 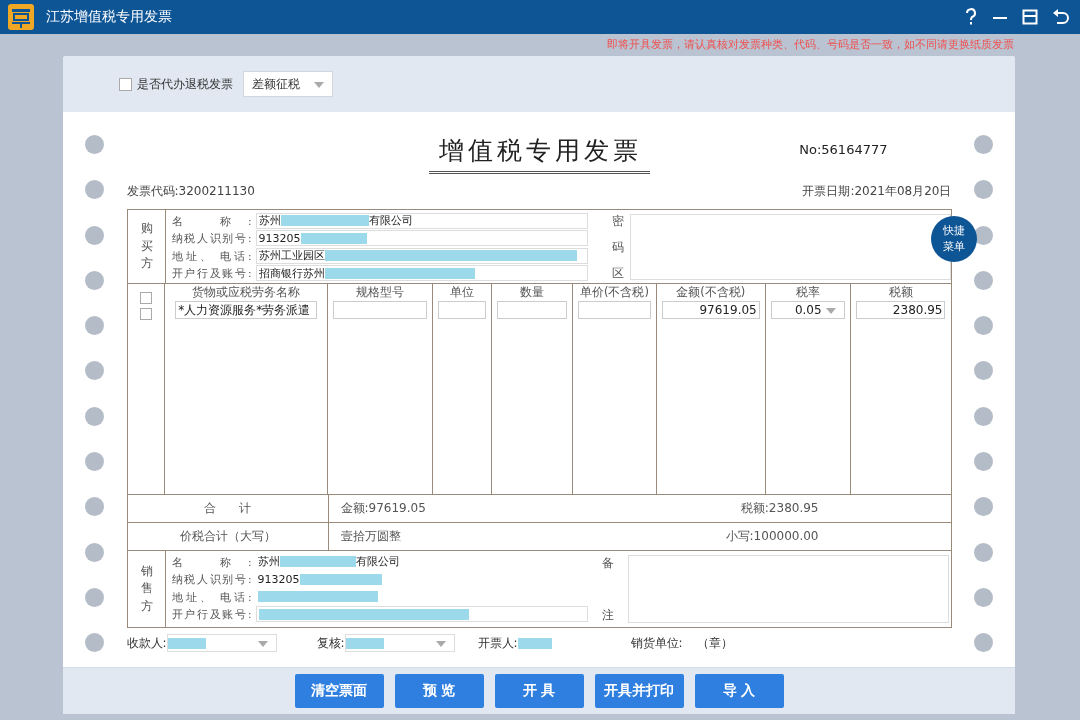 What do you see at coordinates (900, 292) in the screenshot?
I see `column-header: 税额` at bounding box center [900, 292].